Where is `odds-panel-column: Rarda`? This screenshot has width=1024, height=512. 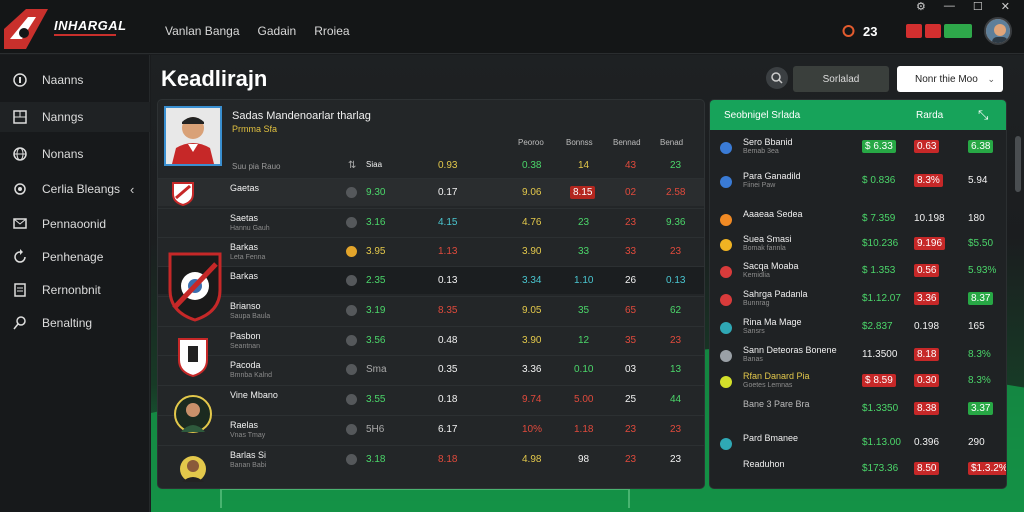
odds-panel-column: Rarda is located at coordinates (929, 115).